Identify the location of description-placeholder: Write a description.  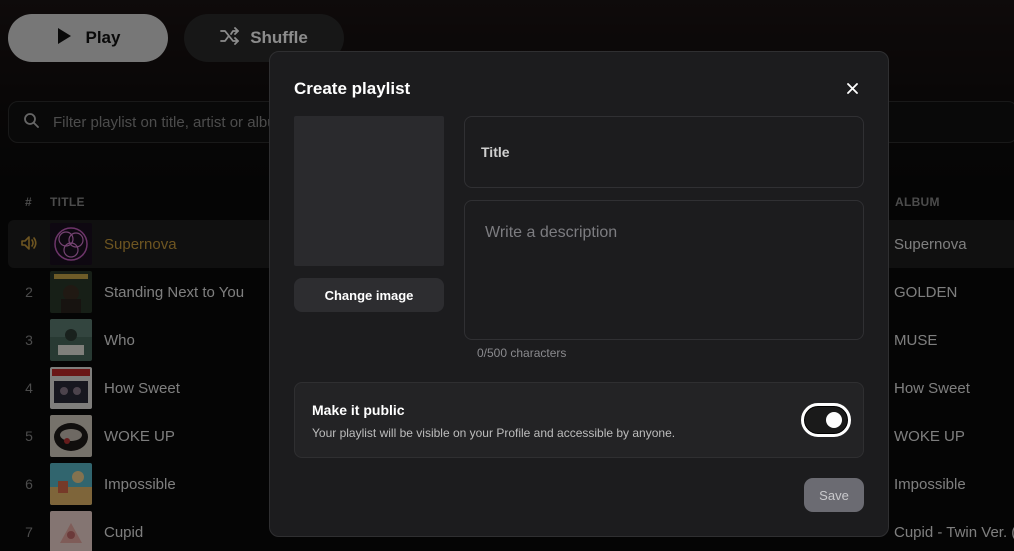
(551, 232).